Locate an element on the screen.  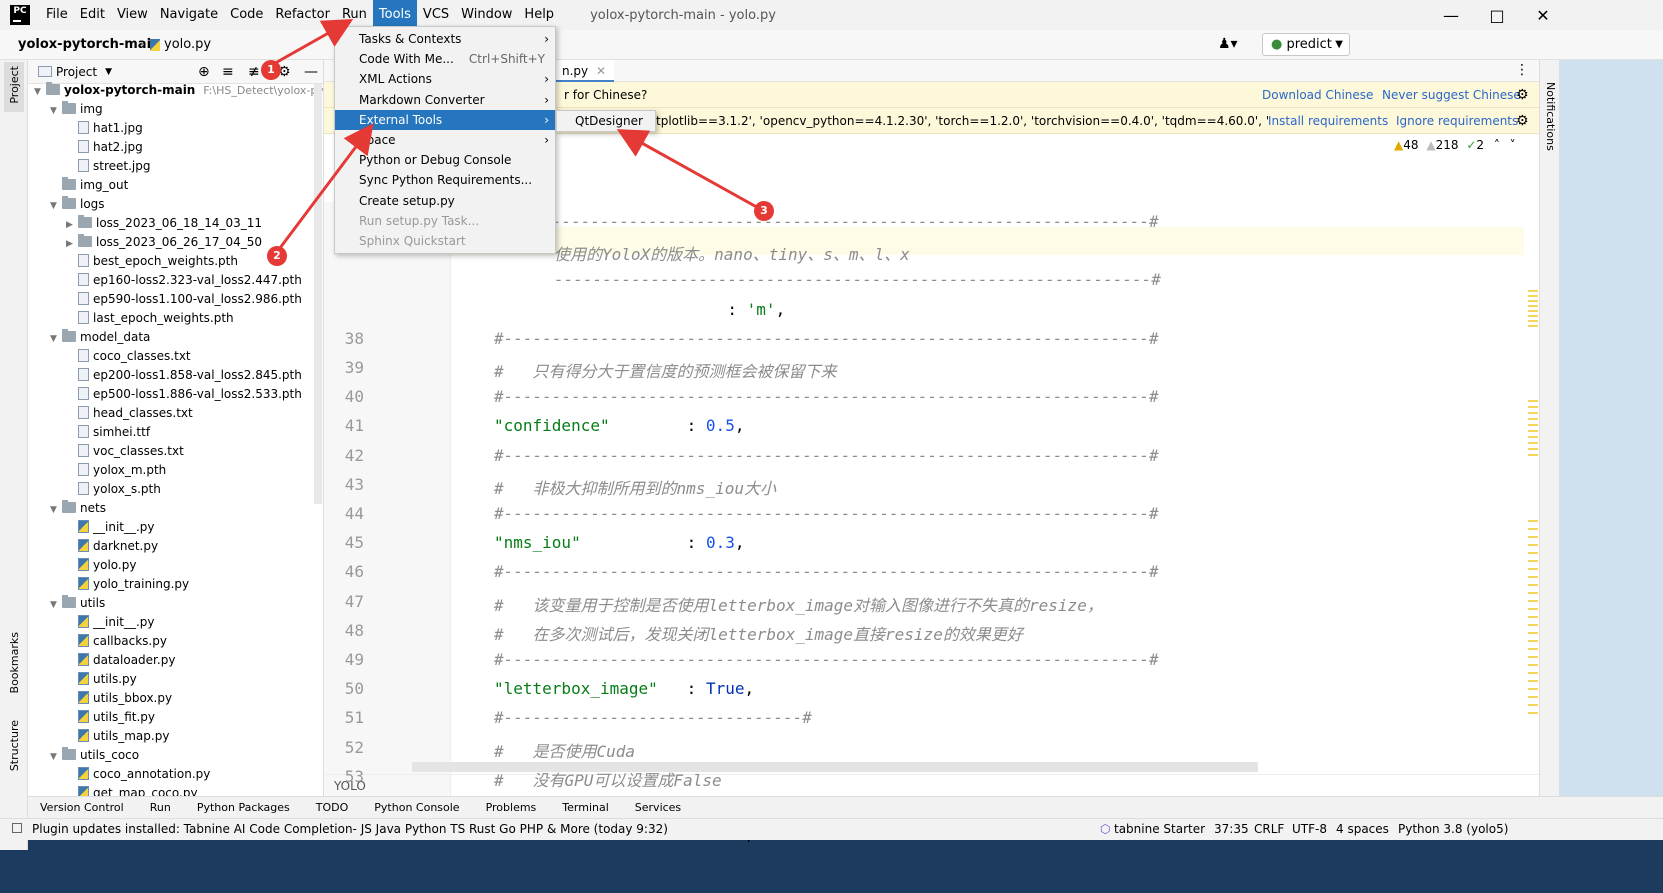
tree-file: yolo.py is located at coordinates (101, 565).